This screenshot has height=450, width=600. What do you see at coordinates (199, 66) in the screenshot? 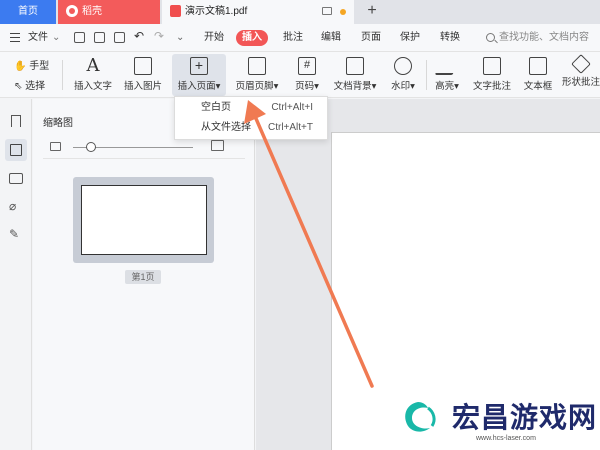
I see `page-insert-icon: +` at bounding box center [199, 66].